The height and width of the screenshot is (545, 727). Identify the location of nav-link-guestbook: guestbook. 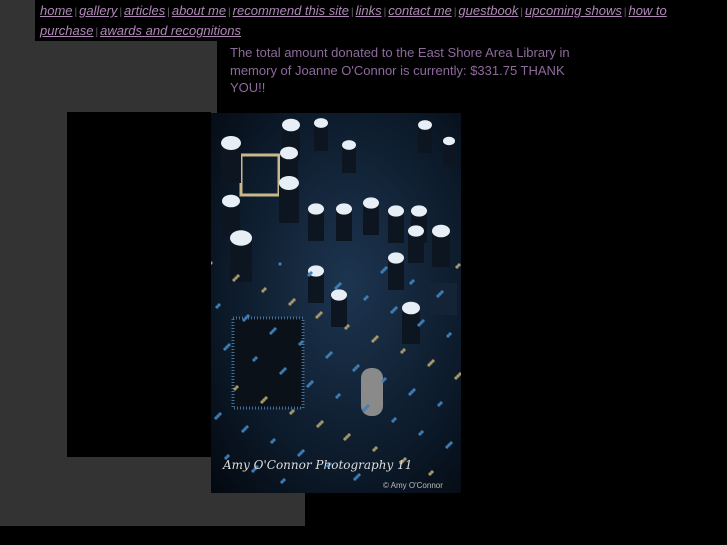
(488, 10).